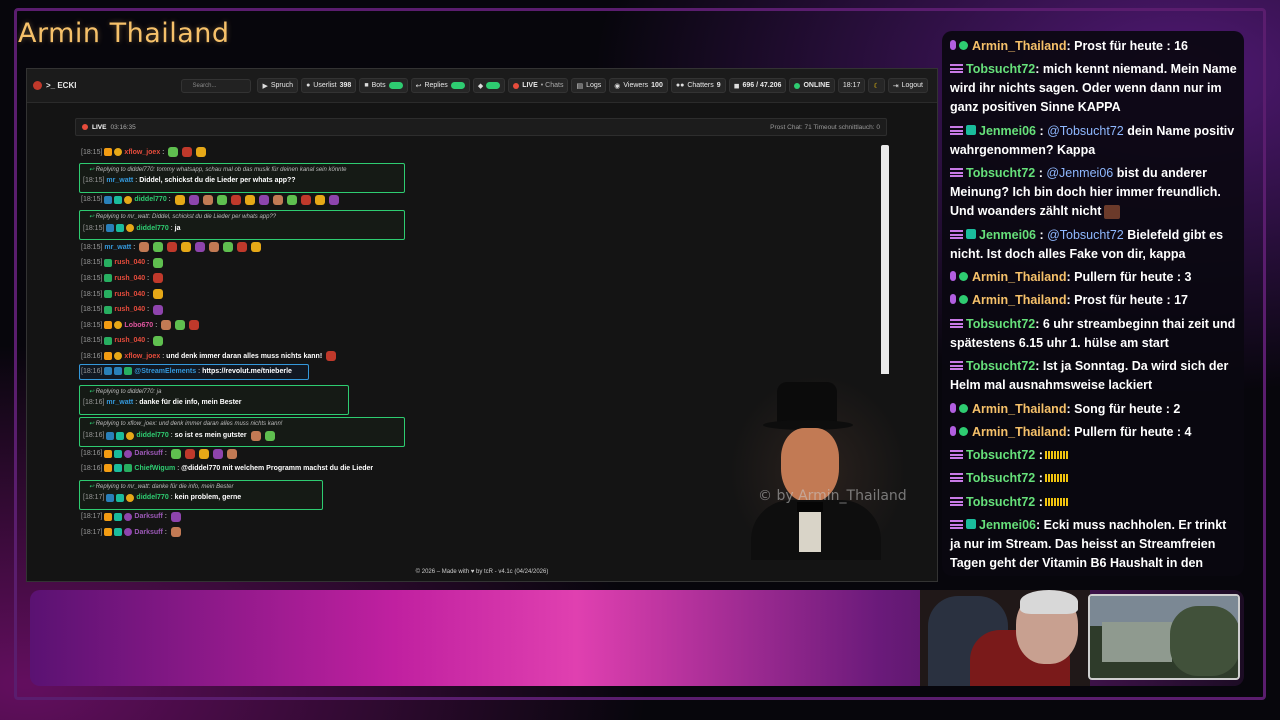 The height and width of the screenshot is (720, 1280). What do you see at coordinates (92, 356) in the screenshot?
I see `message-timestamp: [18:16]` at bounding box center [92, 356].